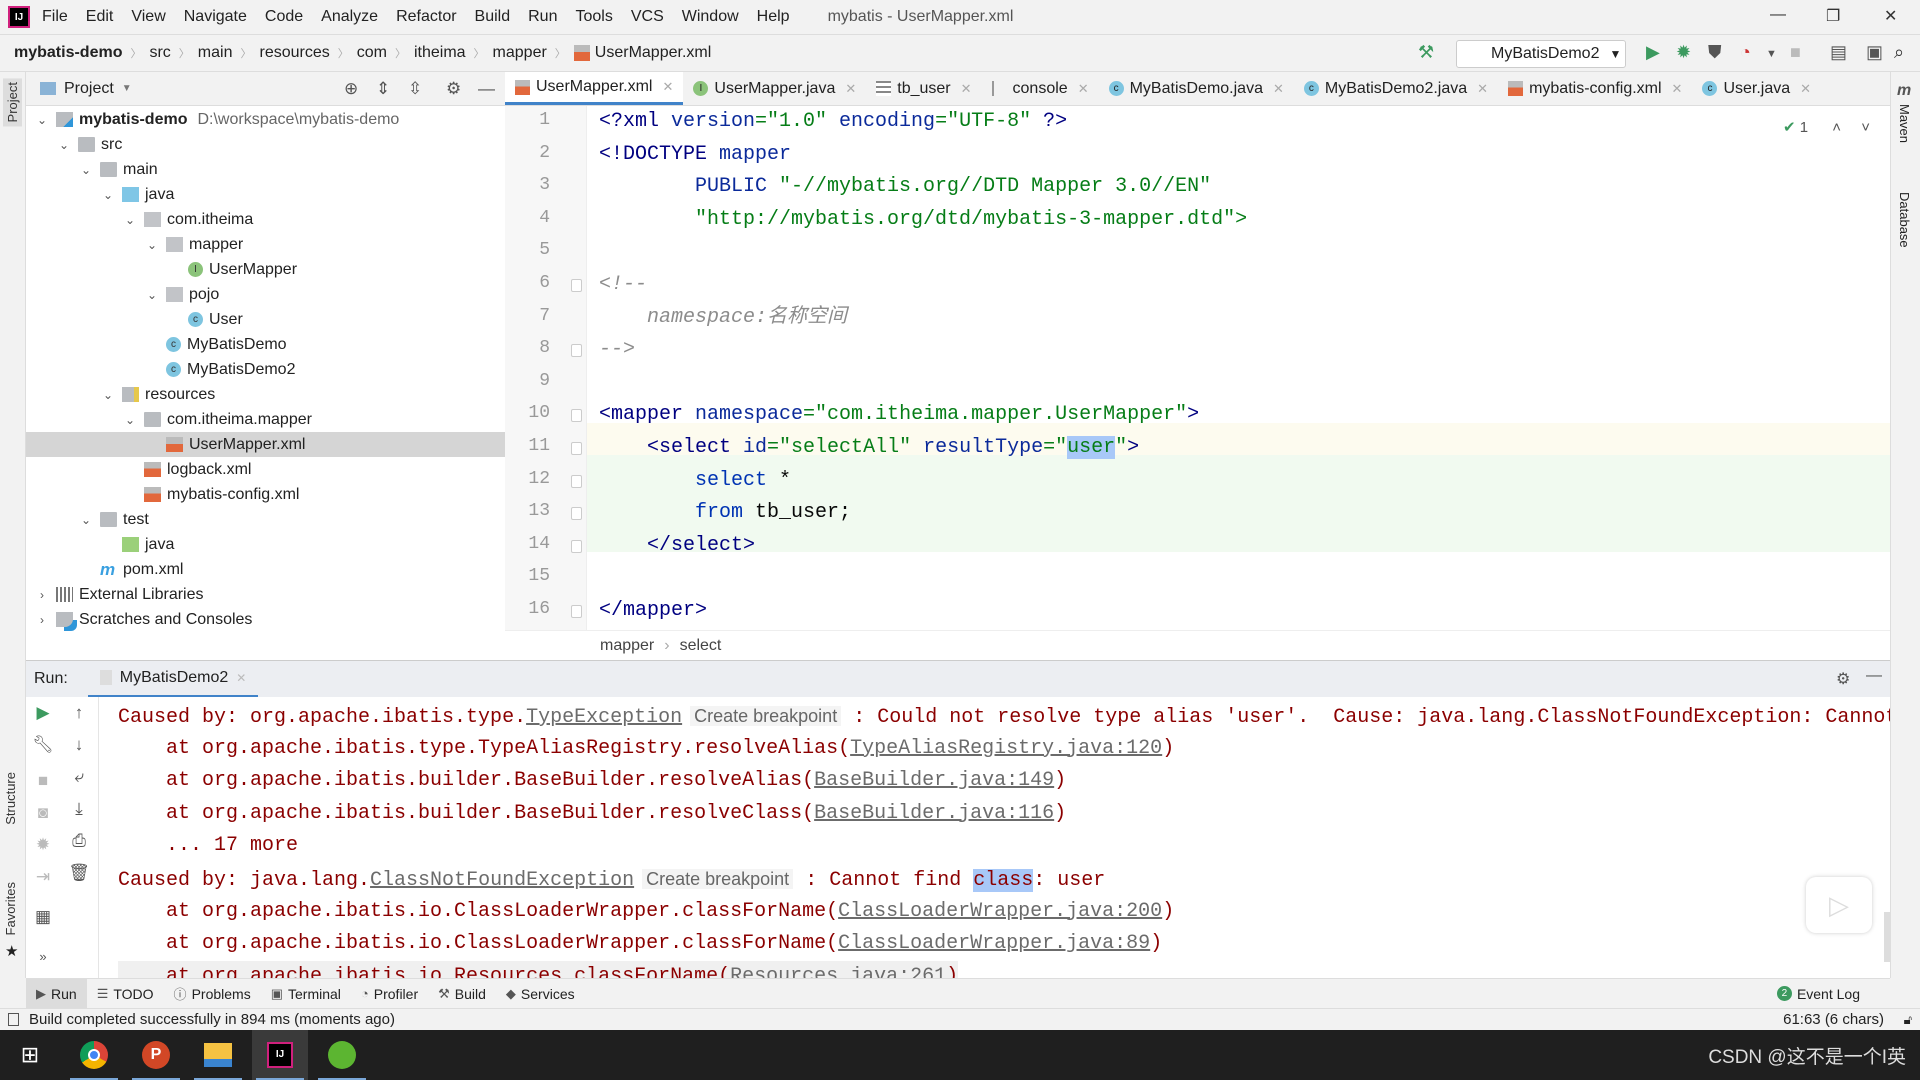 The height and width of the screenshot is (1080, 1920). What do you see at coordinates (218, 1055) in the screenshot?
I see `file-explorer-icon` at bounding box center [218, 1055].